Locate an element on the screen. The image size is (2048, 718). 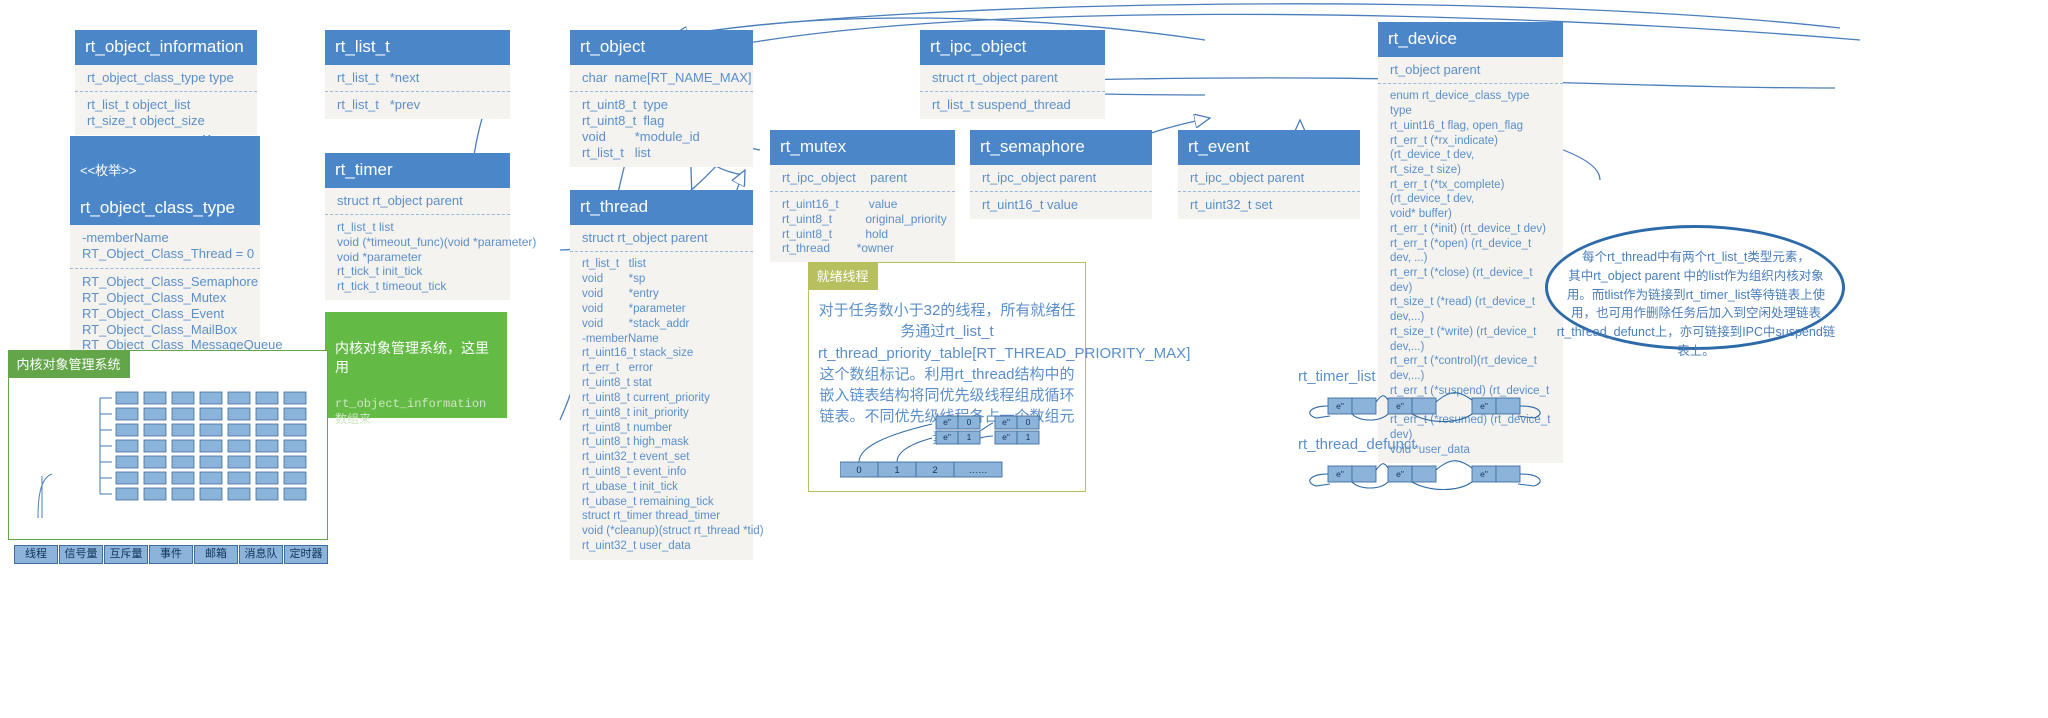
class-title: rt_timer is located at coordinates (417, 170).